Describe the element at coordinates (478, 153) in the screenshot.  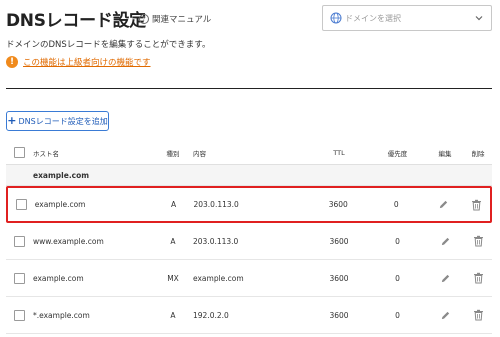
I see `column-delete: 削除` at that location.